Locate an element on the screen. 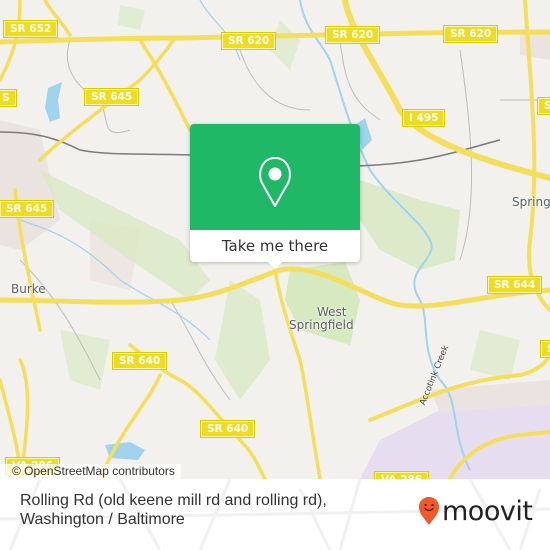  stop-name-line2: Washington / Baltimore is located at coordinates (102, 519).